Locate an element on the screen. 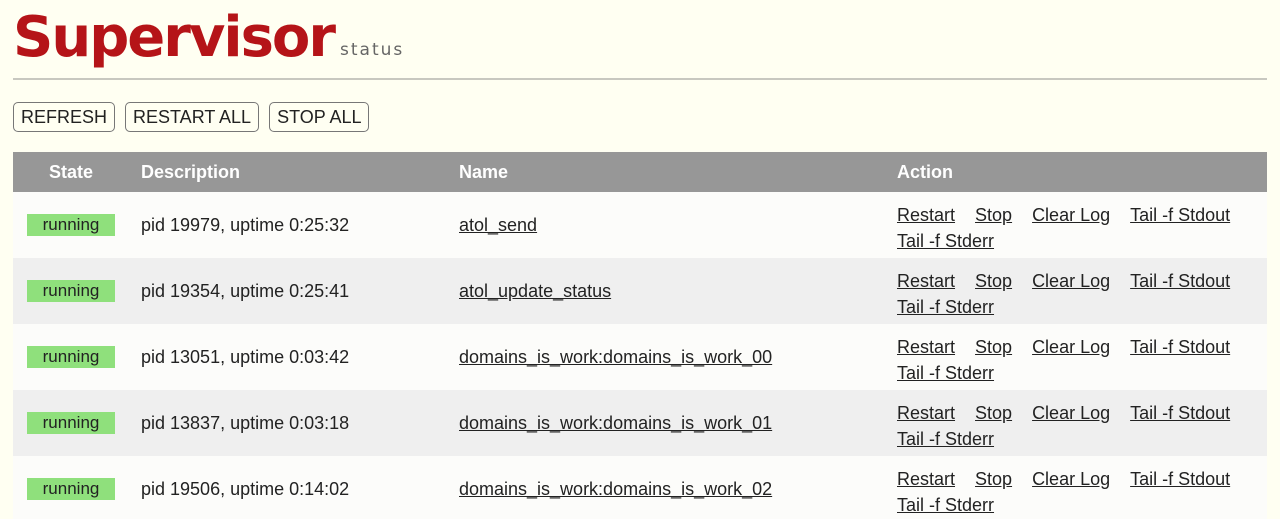 This screenshot has height=519, width=1280. process-name-link: domains_is_work:domains_is_work_02 is located at coordinates (615, 489).